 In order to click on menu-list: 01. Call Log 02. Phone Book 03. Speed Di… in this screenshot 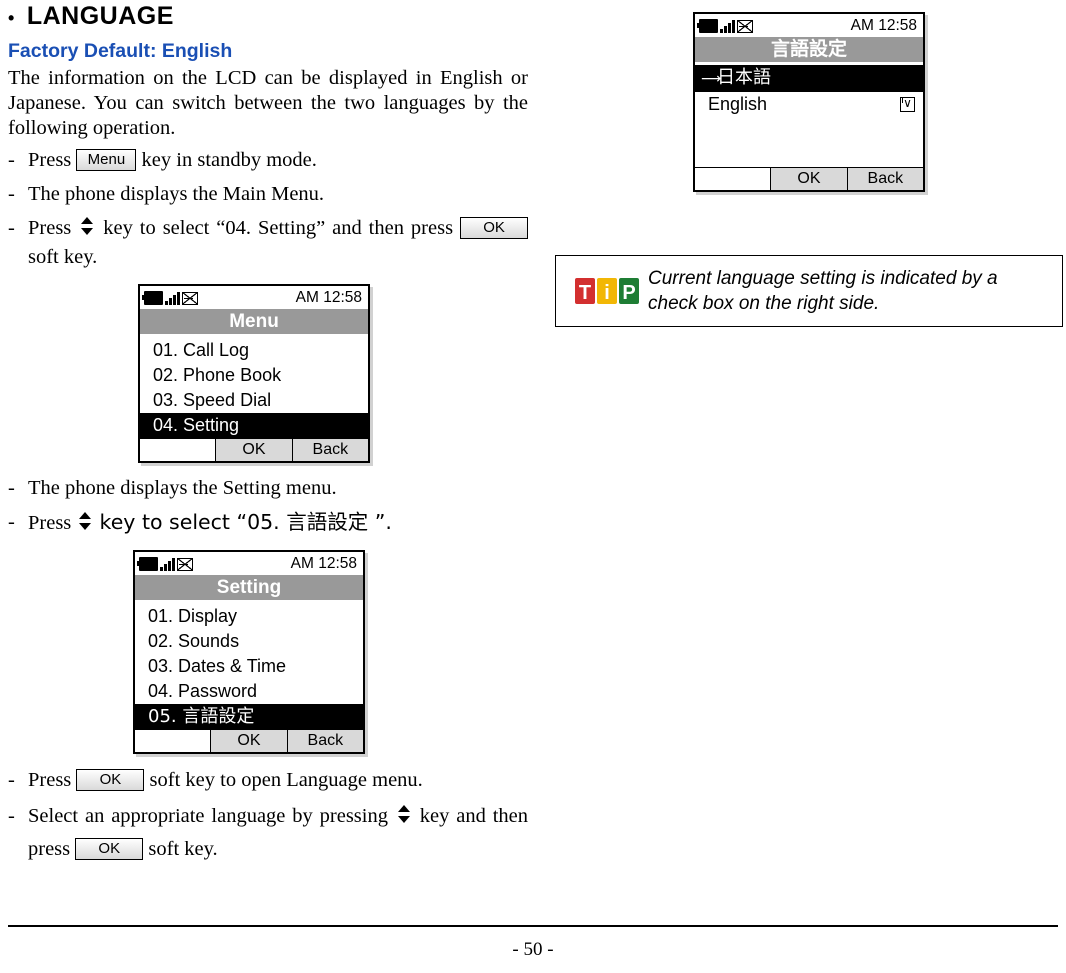, I will do `click(254, 386)`.